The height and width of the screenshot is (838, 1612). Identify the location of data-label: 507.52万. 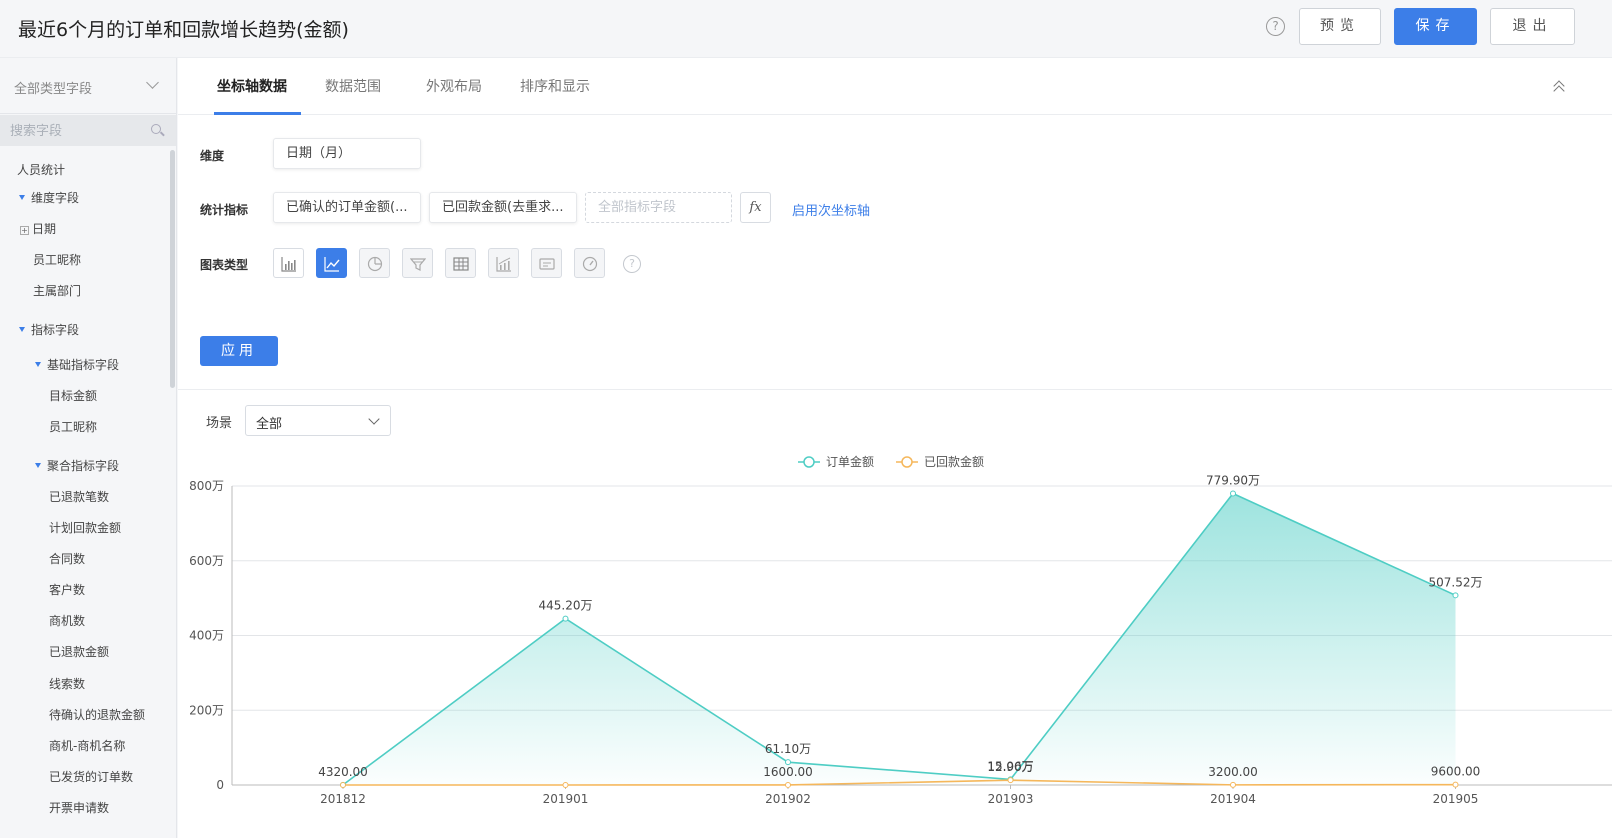
(1456, 582).